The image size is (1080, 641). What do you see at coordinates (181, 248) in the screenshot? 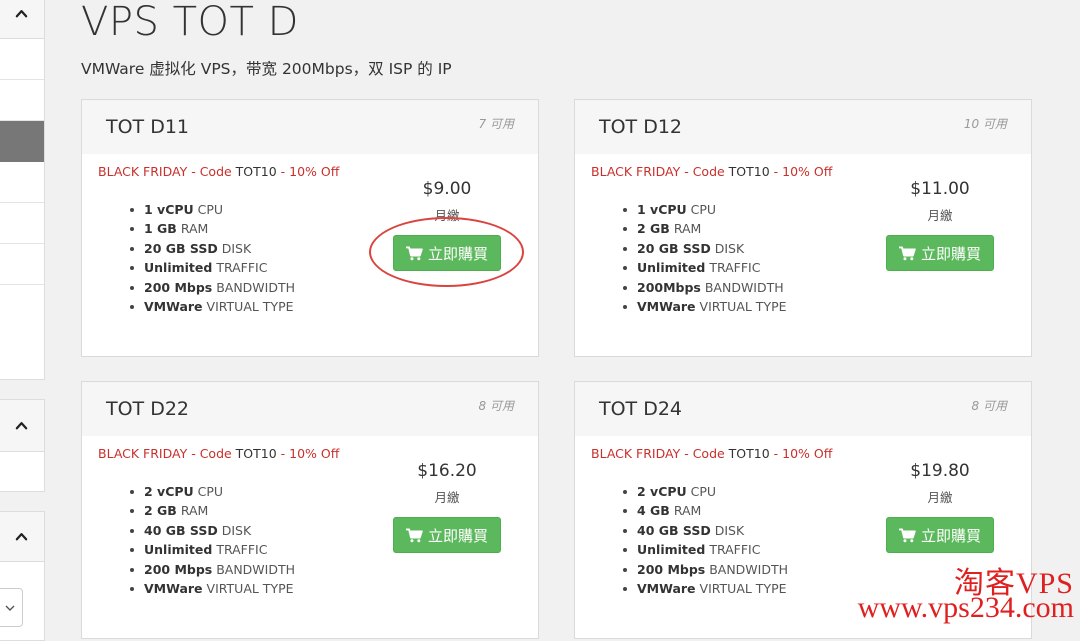
I see `spec-value: 20 GB SSD` at bounding box center [181, 248].